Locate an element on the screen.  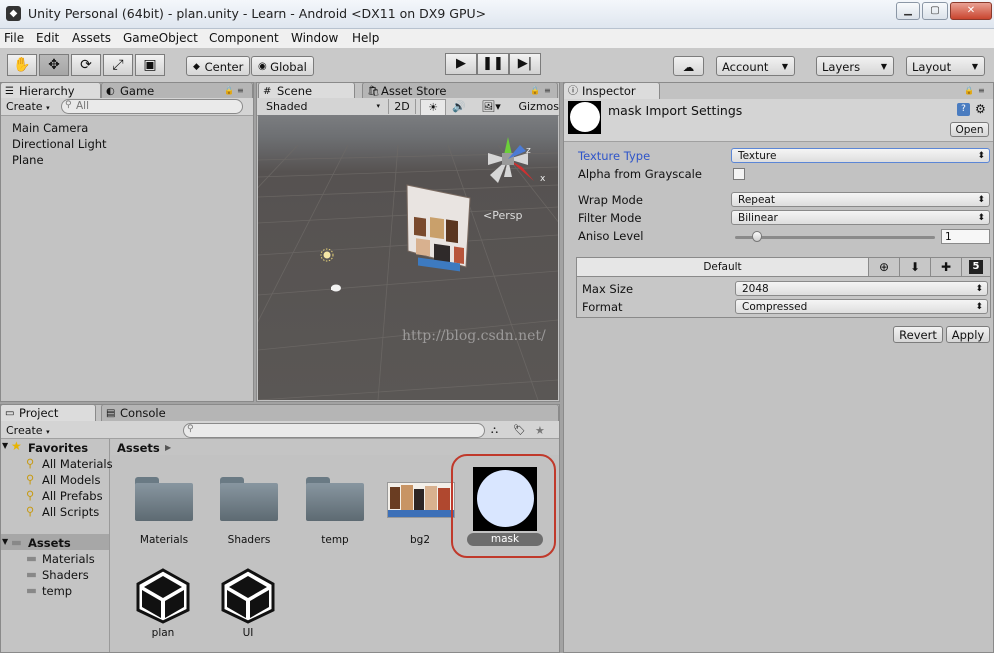
orientation-gizmo is located at coordinates (511, 160).